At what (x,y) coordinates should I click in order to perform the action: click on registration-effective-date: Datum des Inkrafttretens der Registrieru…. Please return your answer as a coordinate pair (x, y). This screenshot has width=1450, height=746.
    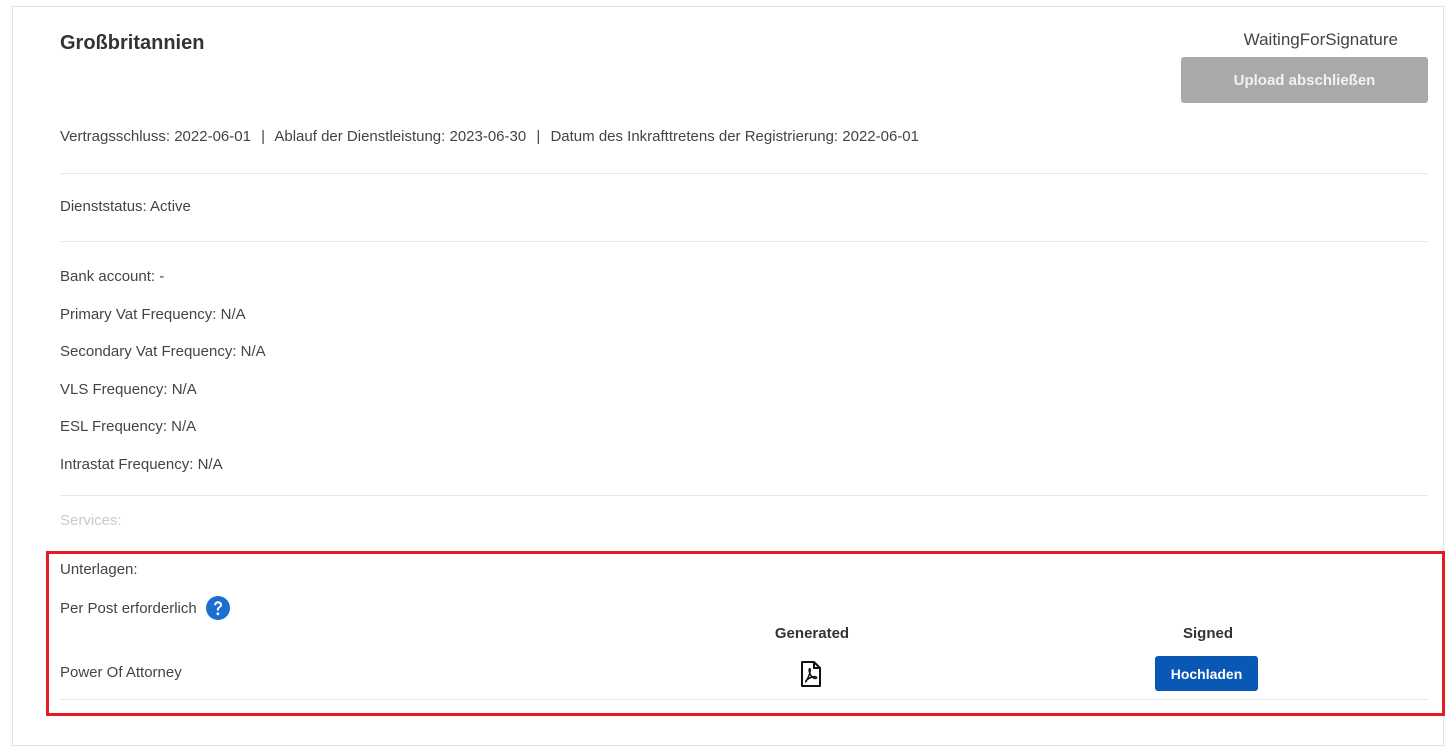
    Looking at the image, I should click on (734, 136).